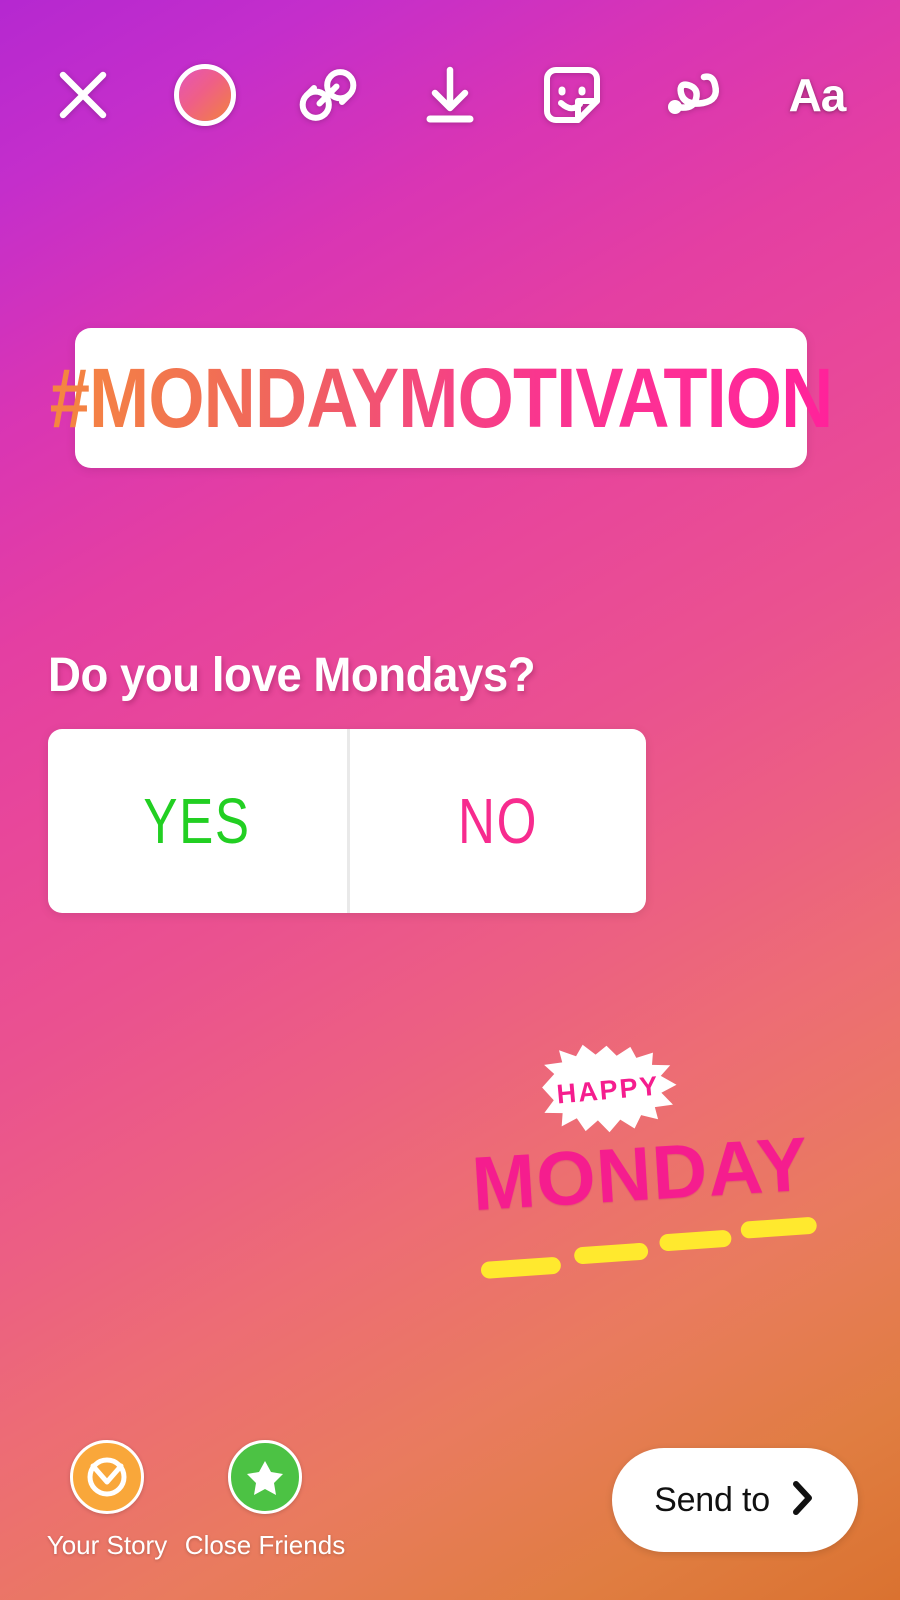  I want to click on download-arrow-icon, so click(450, 95).